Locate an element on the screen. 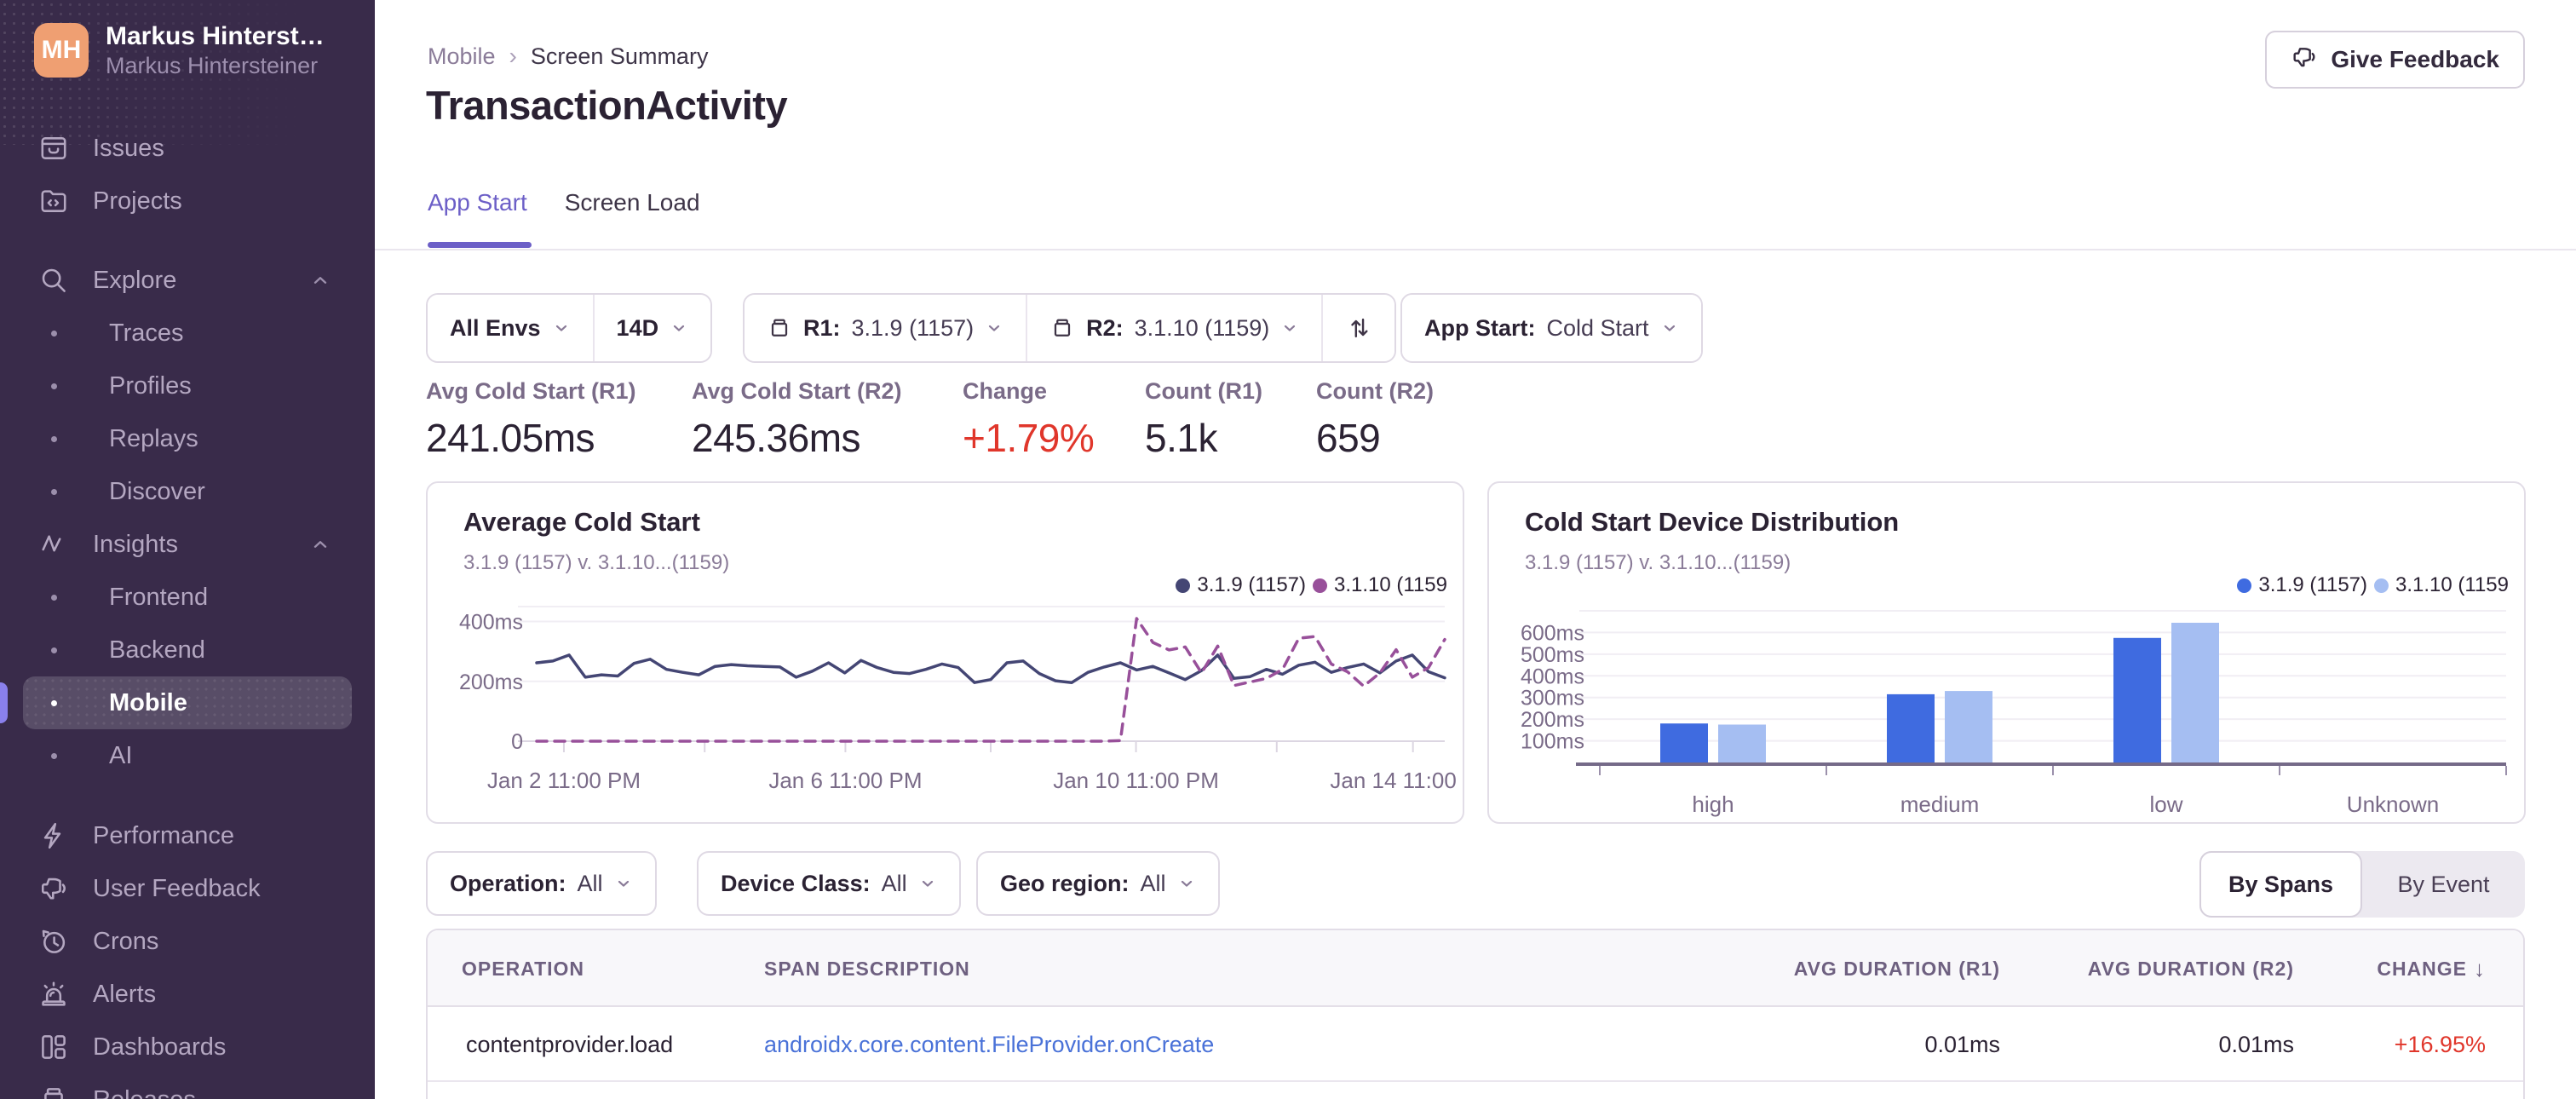 The width and height of the screenshot is (2576, 1099). breadcrumb-mobile: Mobile is located at coordinates (462, 56).